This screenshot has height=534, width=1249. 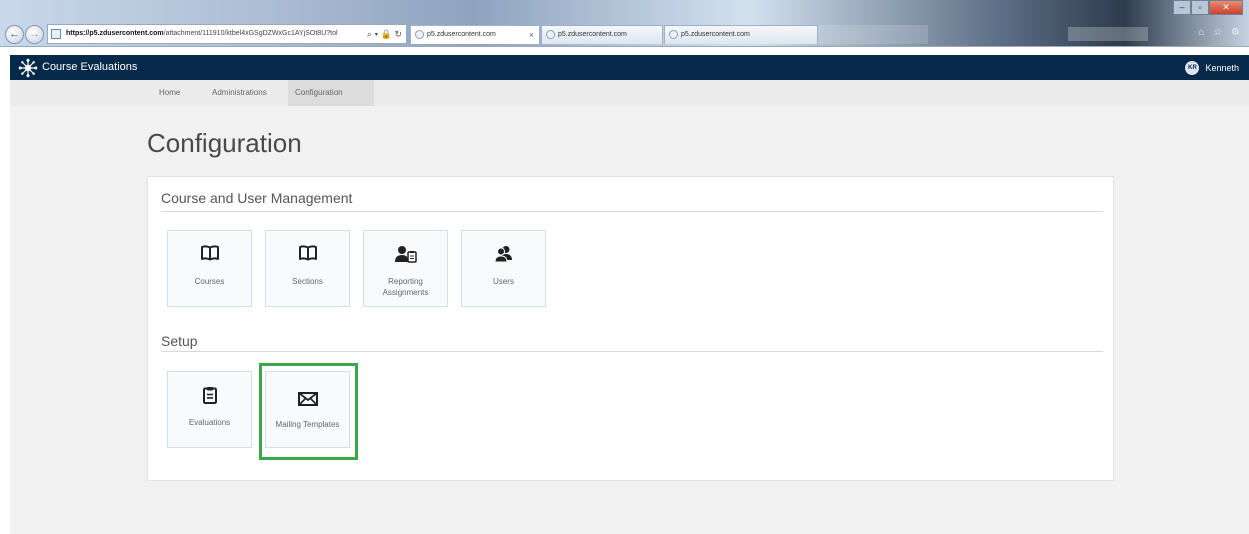 What do you see at coordinates (307, 268) in the screenshot?
I see `sections-tile: Sections` at bounding box center [307, 268].